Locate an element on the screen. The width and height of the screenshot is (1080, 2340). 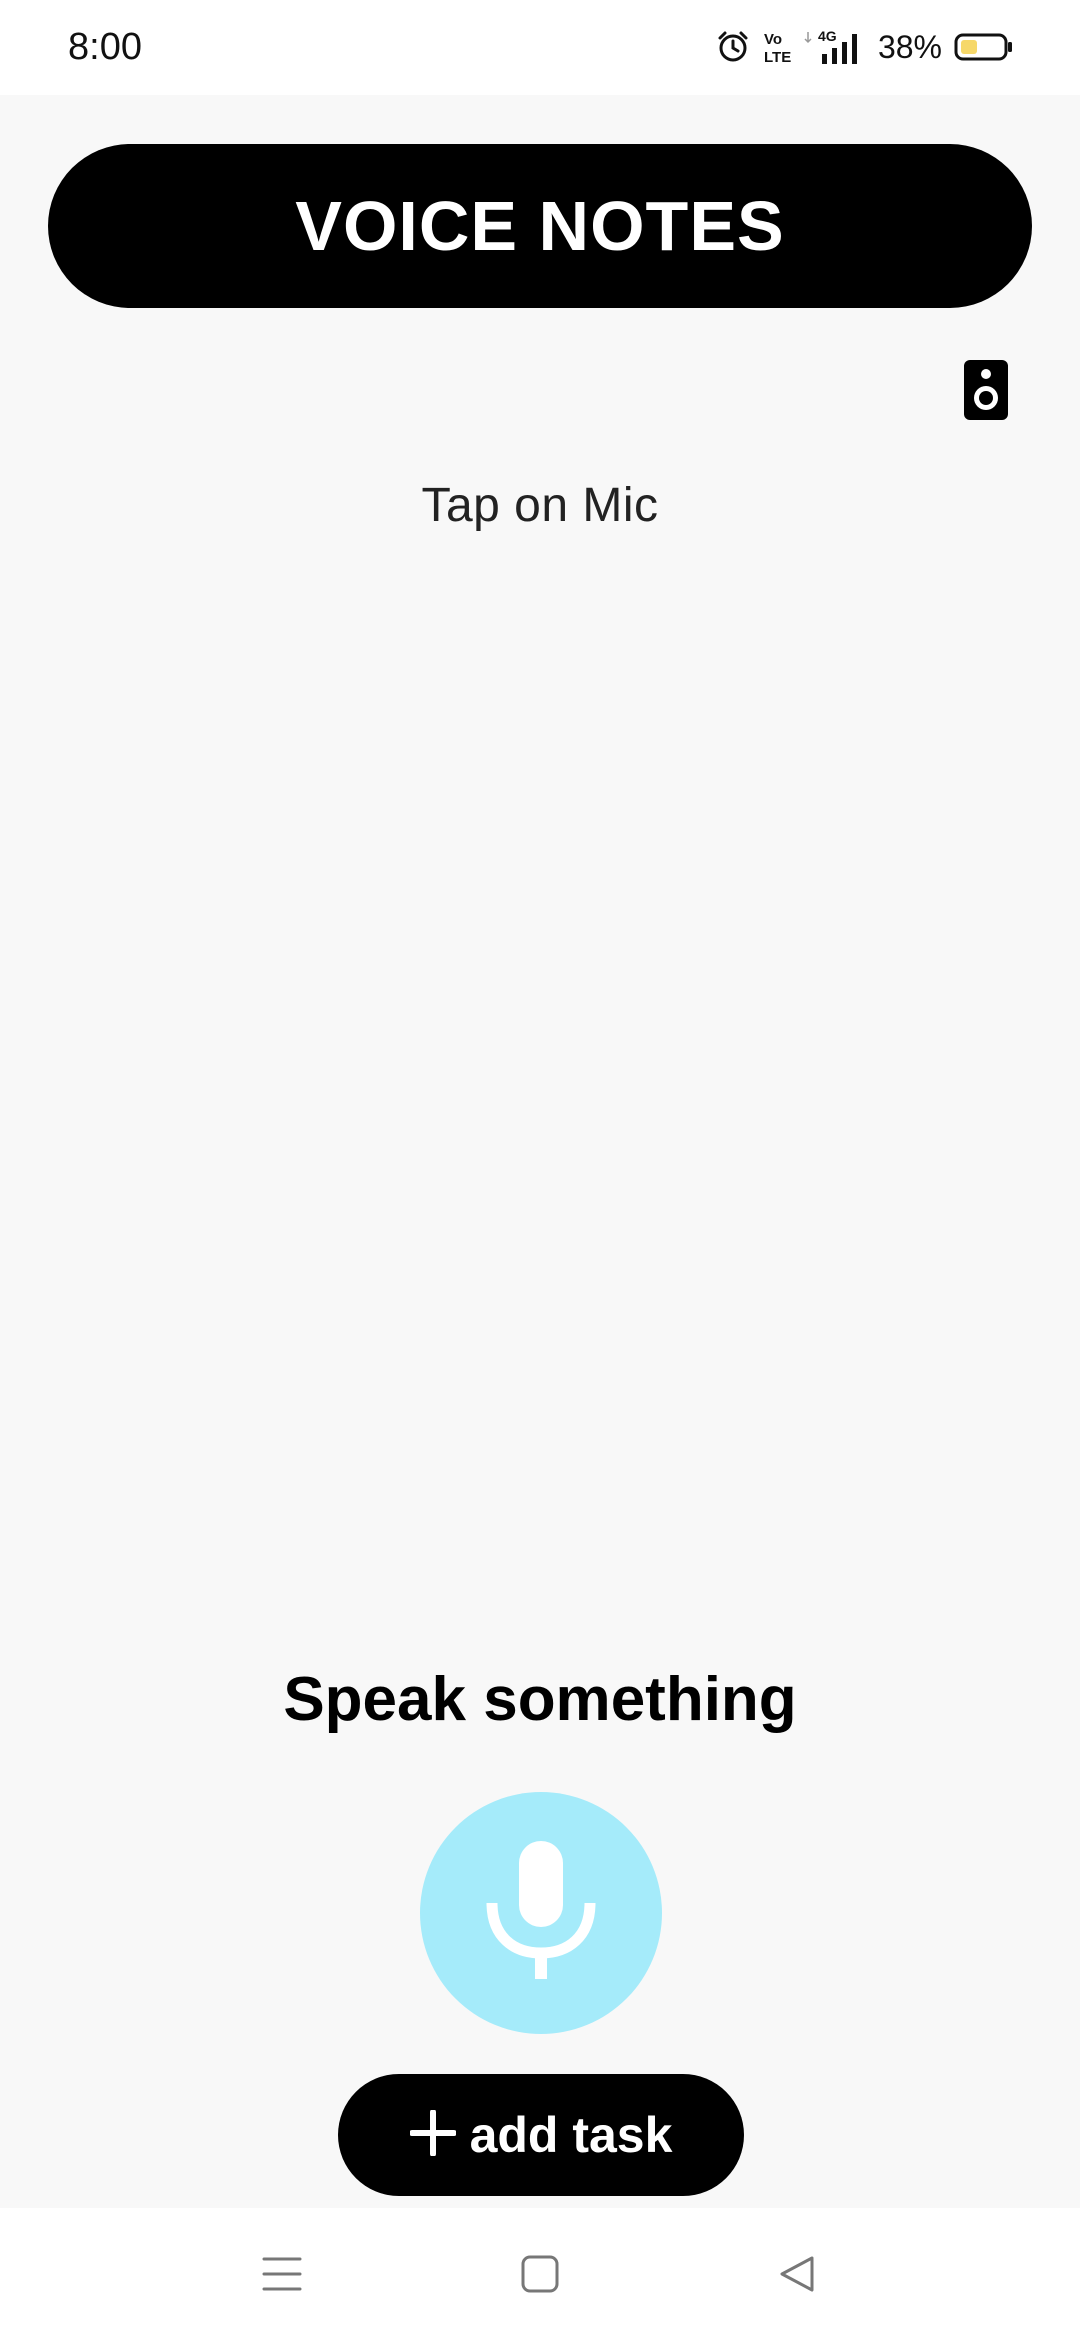
status-icons: Vo LTE 4G 38% is located at coordinates (865, 47).